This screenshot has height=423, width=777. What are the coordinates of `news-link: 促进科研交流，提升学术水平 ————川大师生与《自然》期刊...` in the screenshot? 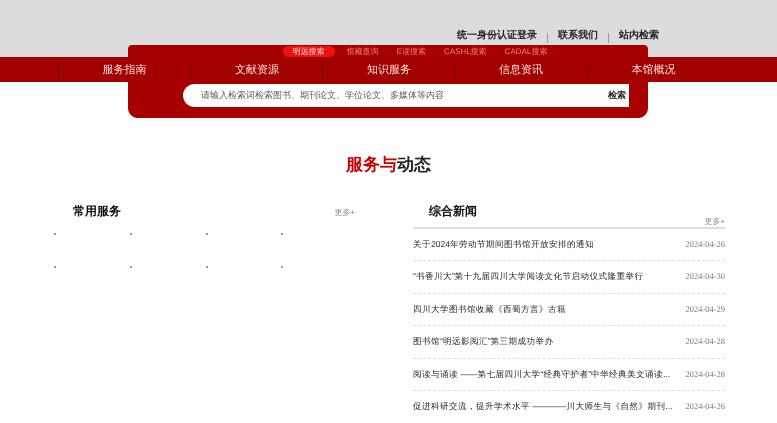 It's located at (543, 407).